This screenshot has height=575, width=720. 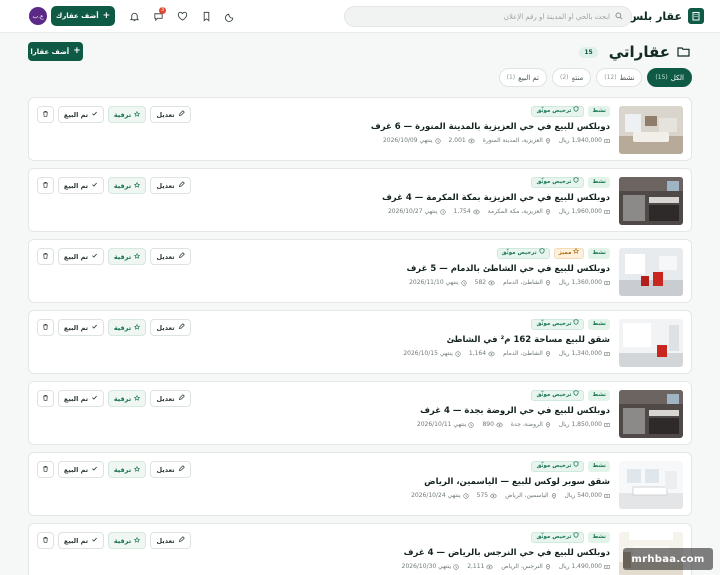 What do you see at coordinates (206, 16) in the screenshot?
I see `bookmark-icon` at bounding box center [206, 16].